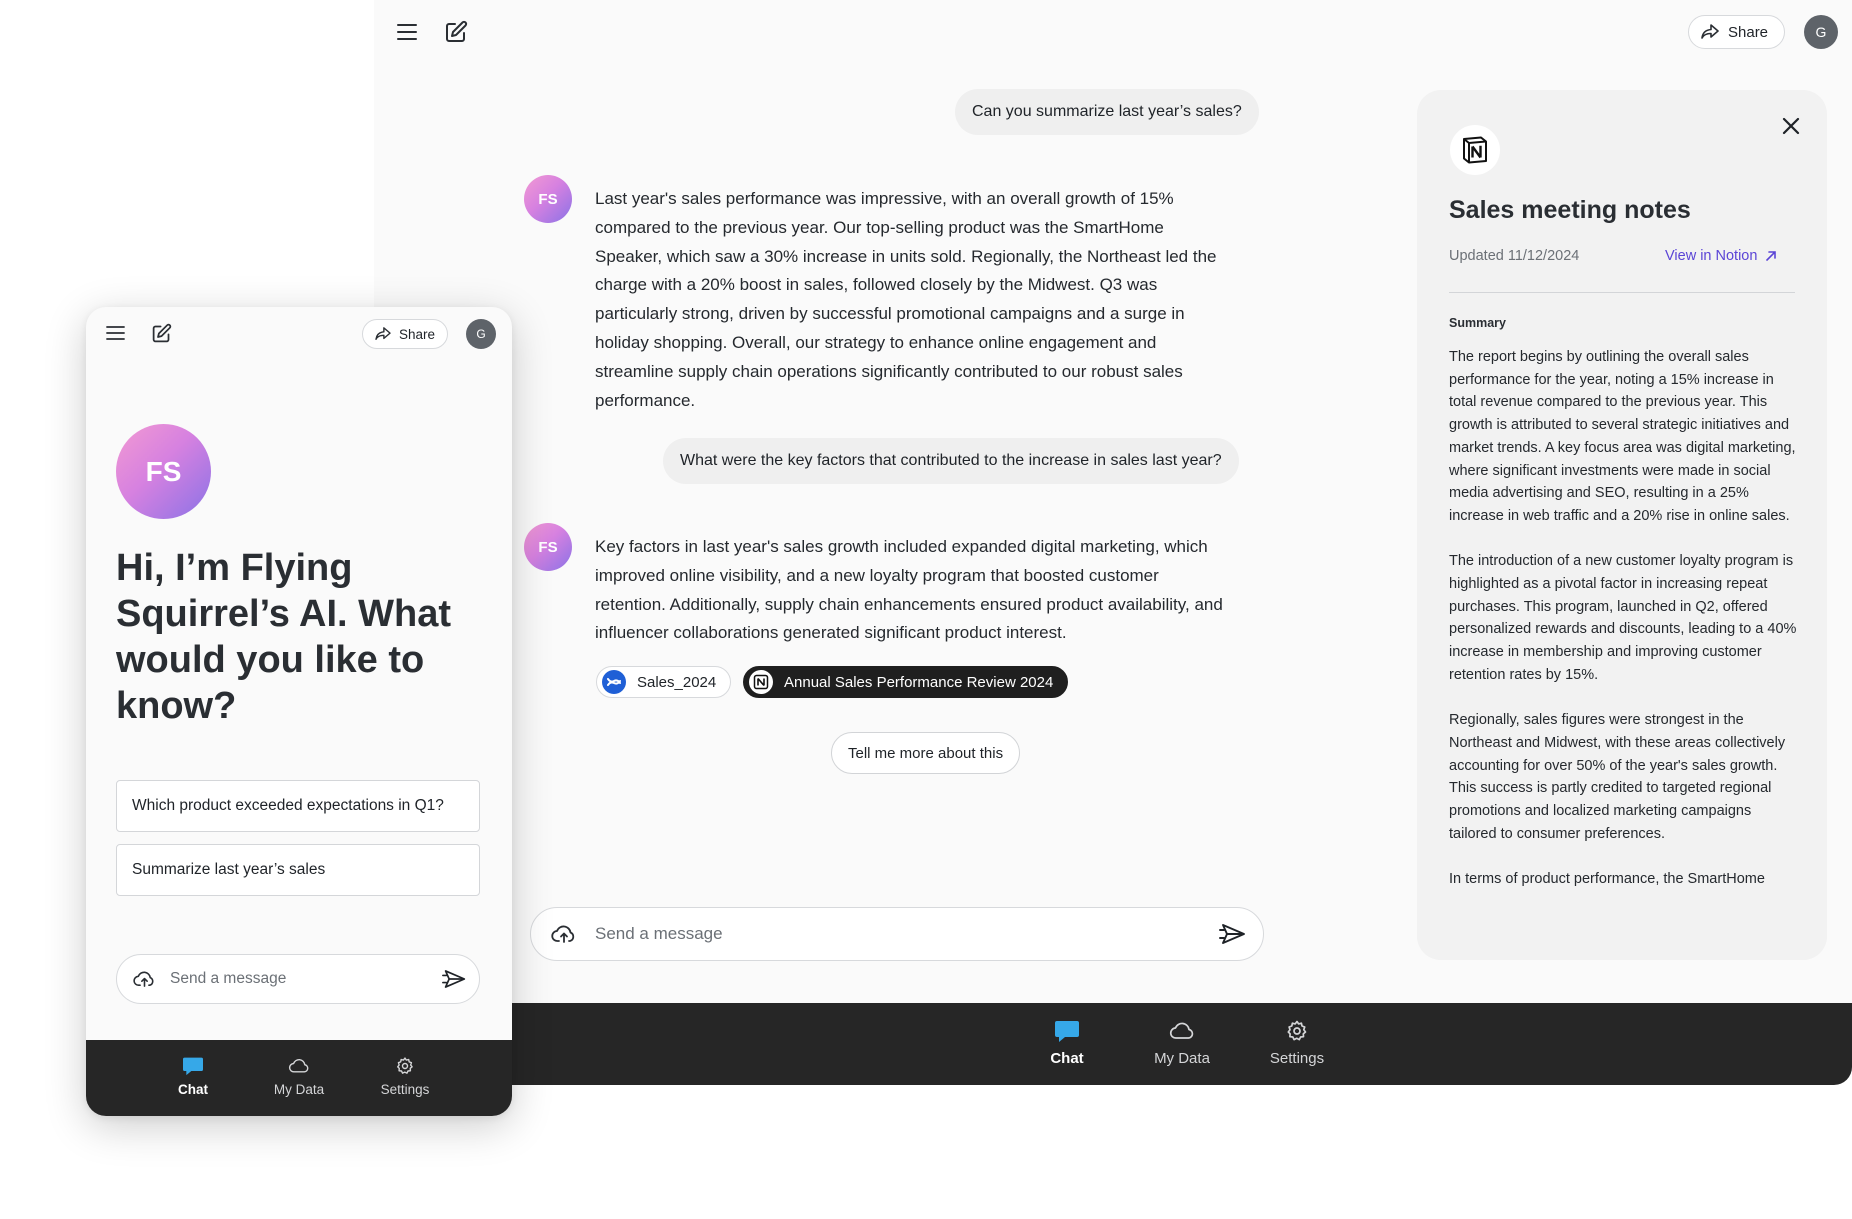 This screenshot has height=1219, width=1852. What do you see at coordinates (926, 753) in the screenshot?
I see `followup-suggestion-button: Tell me more about this` at bounding box center [926, 753].